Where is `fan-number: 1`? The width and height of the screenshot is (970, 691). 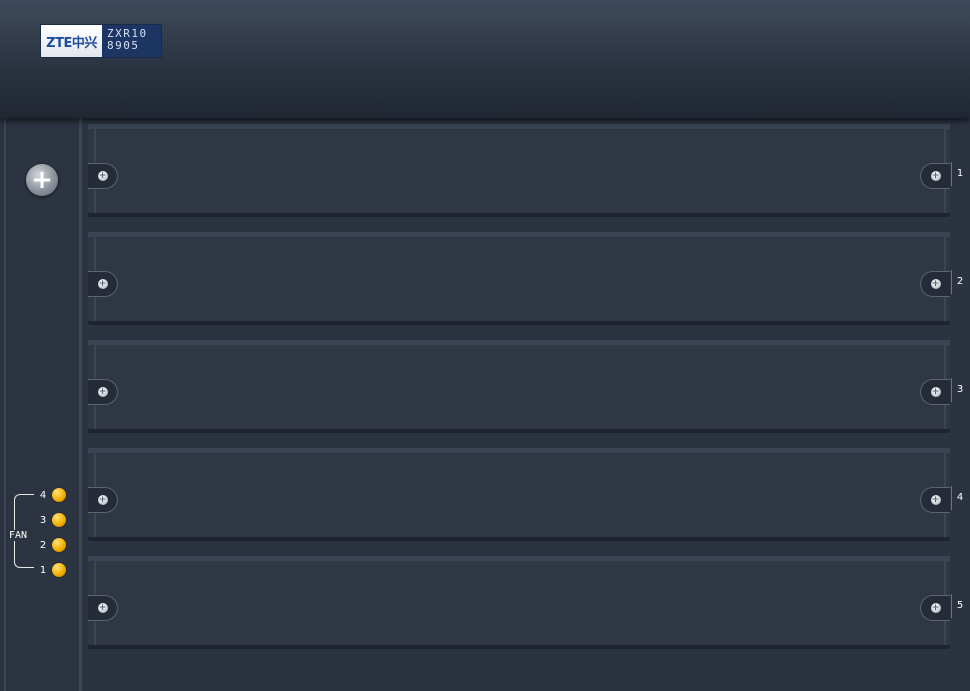 fan-number: 1 is located at coordinates (43, 570).